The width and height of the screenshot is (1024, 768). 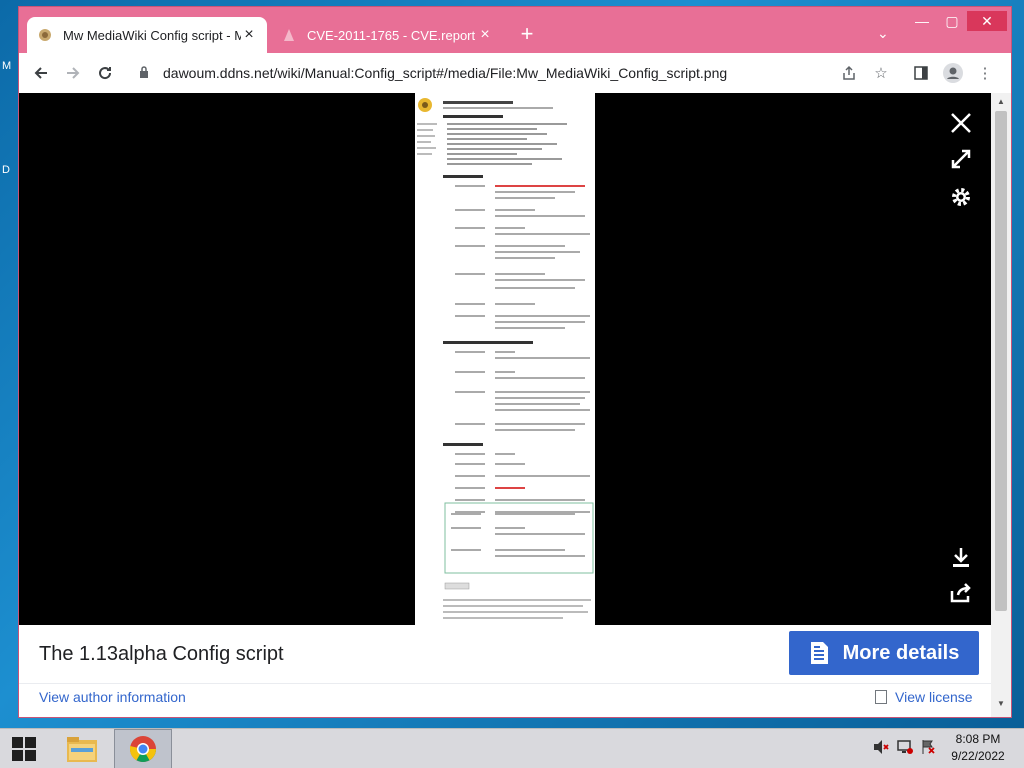 I want to click on close-window-button: ✕, so click(x=987, y=21).